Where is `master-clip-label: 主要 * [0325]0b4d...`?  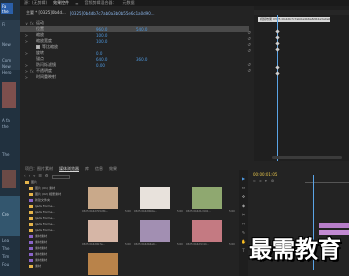 master-clip-label: 主要 * [0325]0b4d... is located at coordinates (46, 13).